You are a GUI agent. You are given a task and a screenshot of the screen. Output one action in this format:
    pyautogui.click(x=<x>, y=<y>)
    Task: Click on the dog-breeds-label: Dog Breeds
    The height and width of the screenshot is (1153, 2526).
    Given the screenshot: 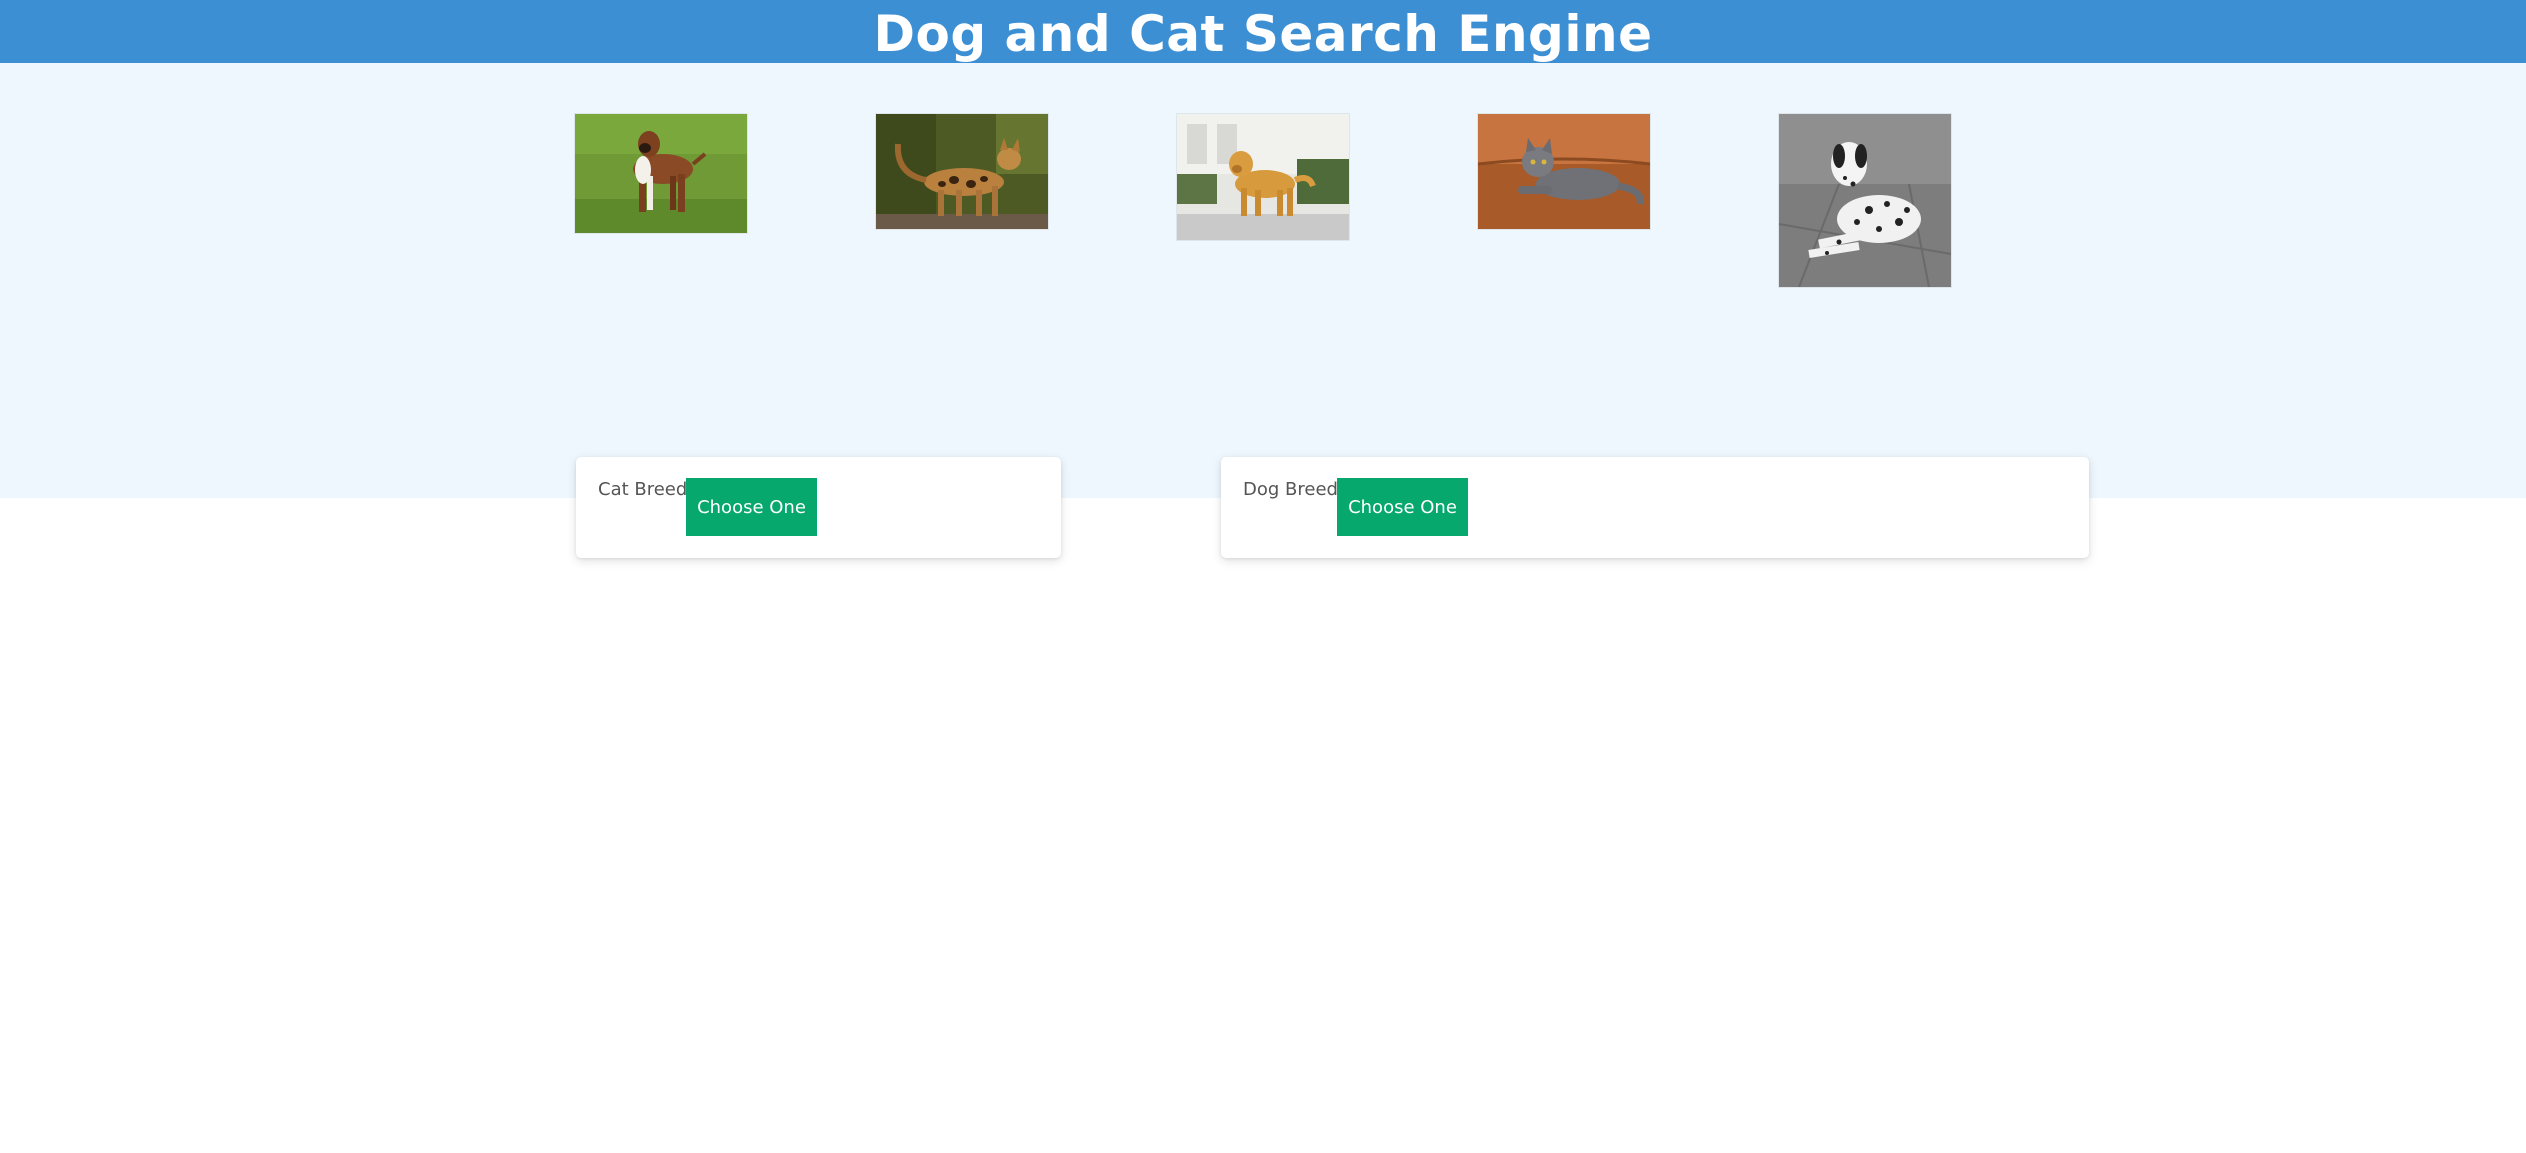 What is the action you would take?
    pyautogui.click(x=1295, y=489)
    